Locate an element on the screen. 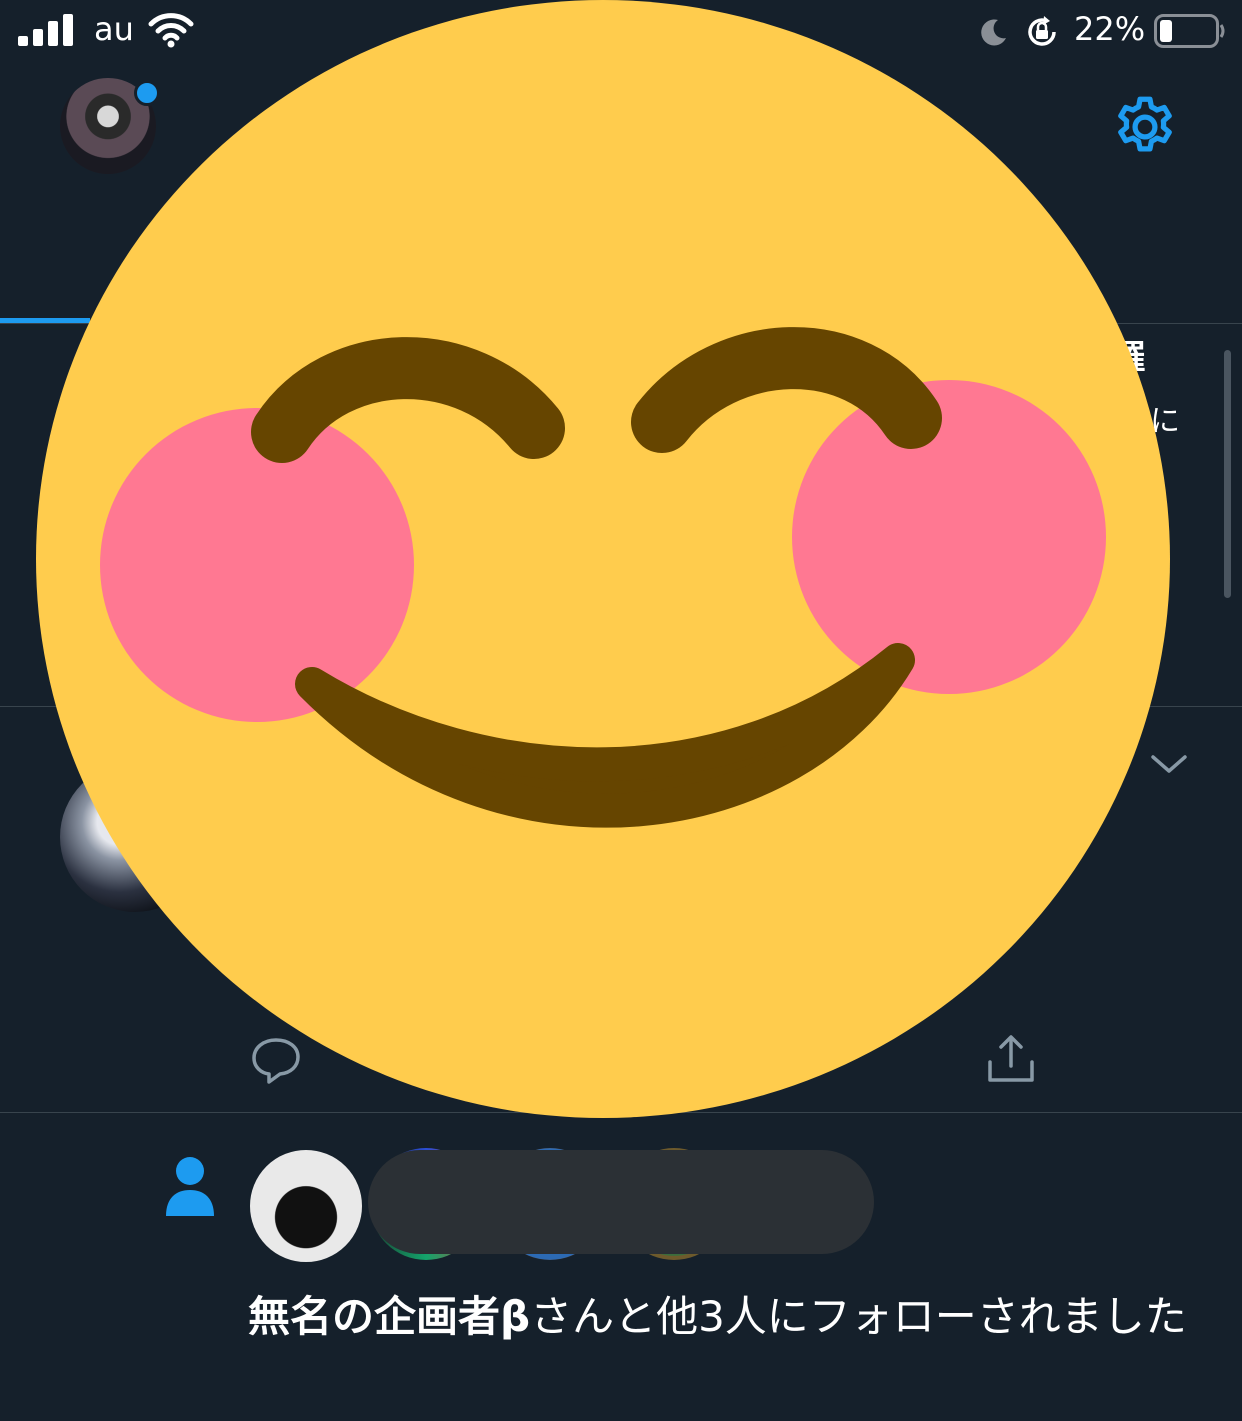  redaction-bar is located at coordinates (621, 1202).